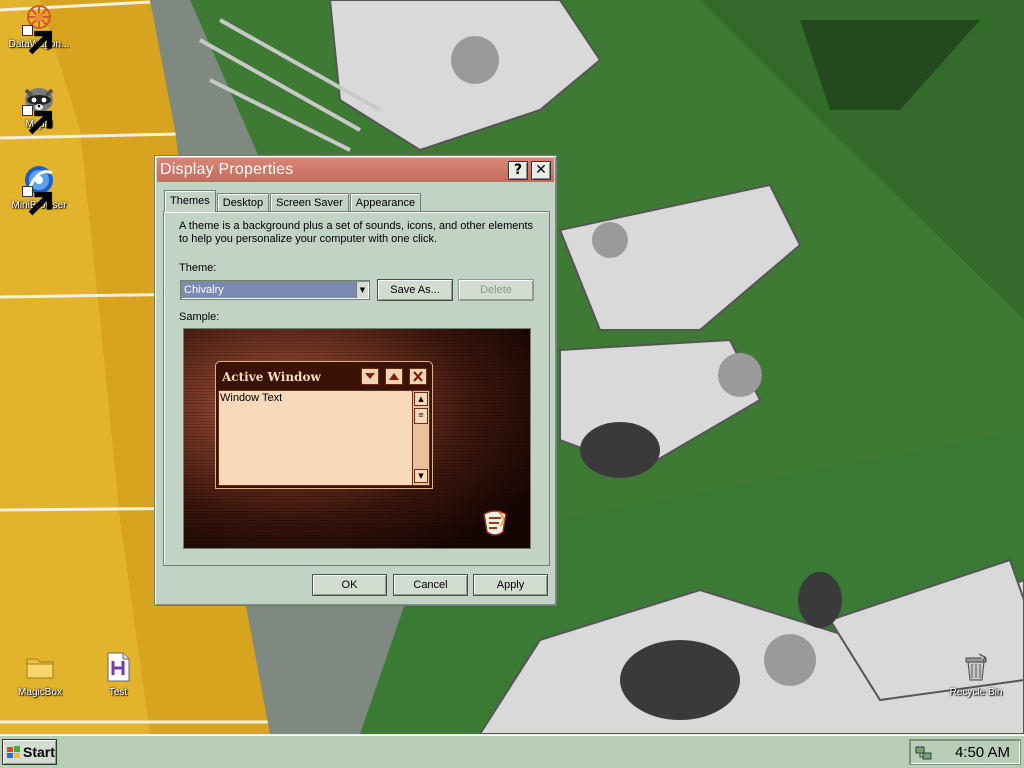 The width and height of the screenshot is (1024, 768). I want to click on raccoon-browser-icon, so click(39, 108).